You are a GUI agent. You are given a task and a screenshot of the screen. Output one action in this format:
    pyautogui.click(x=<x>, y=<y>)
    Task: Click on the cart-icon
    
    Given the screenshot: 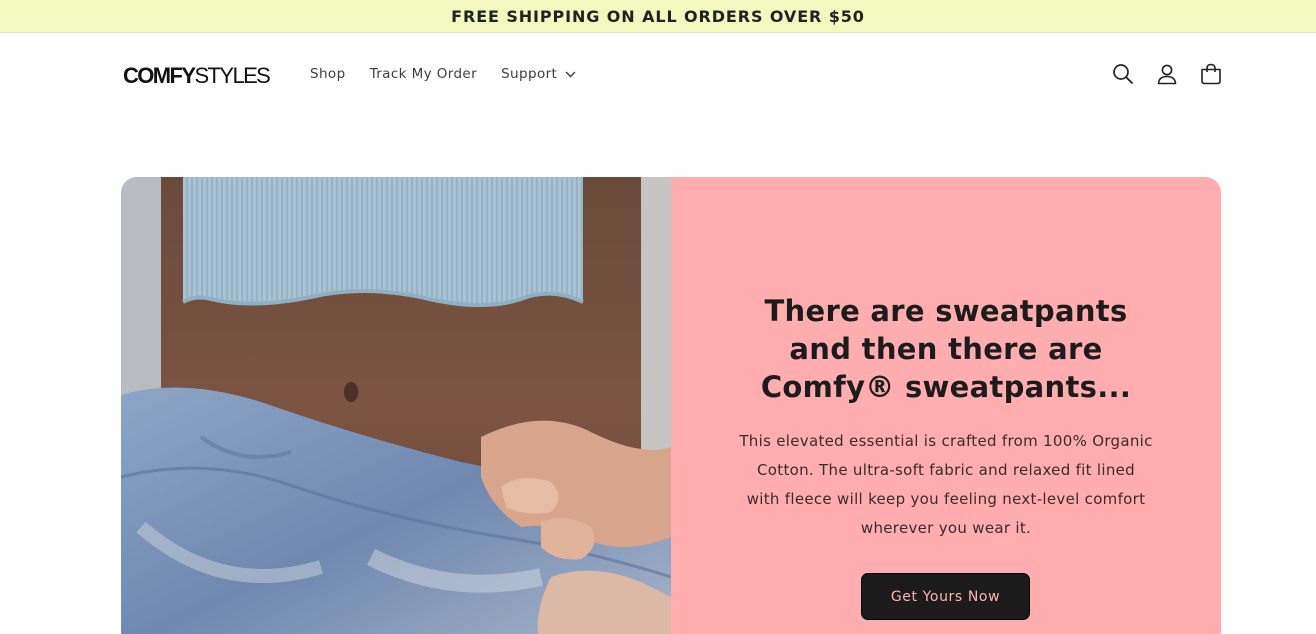 What is the action you would take?
    pyautogui.click(x=1211, y=74)
    